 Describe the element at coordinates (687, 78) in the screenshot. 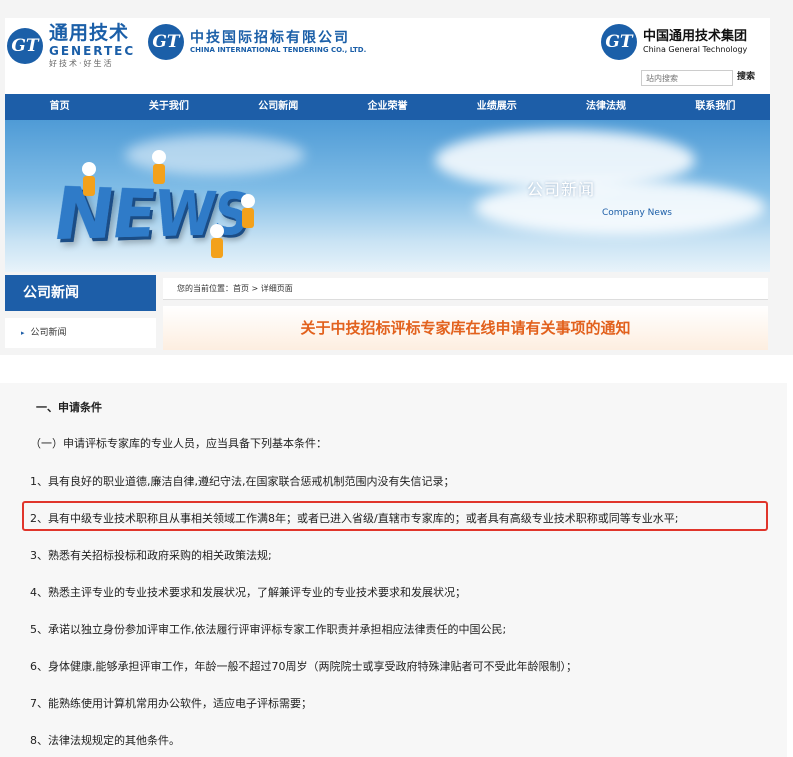

I see `search-input` at that location.